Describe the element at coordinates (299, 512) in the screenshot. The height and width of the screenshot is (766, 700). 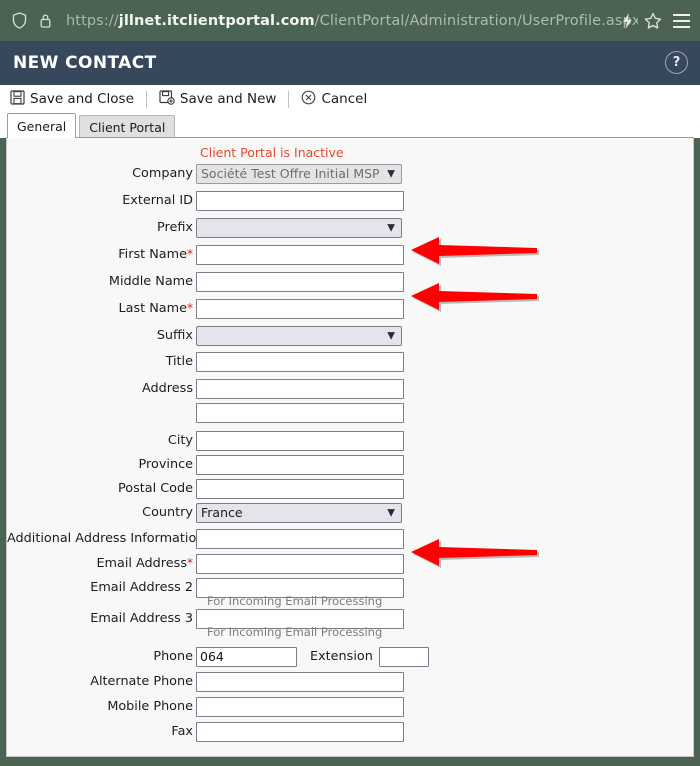
I see `country-select: France ▼` at that location.